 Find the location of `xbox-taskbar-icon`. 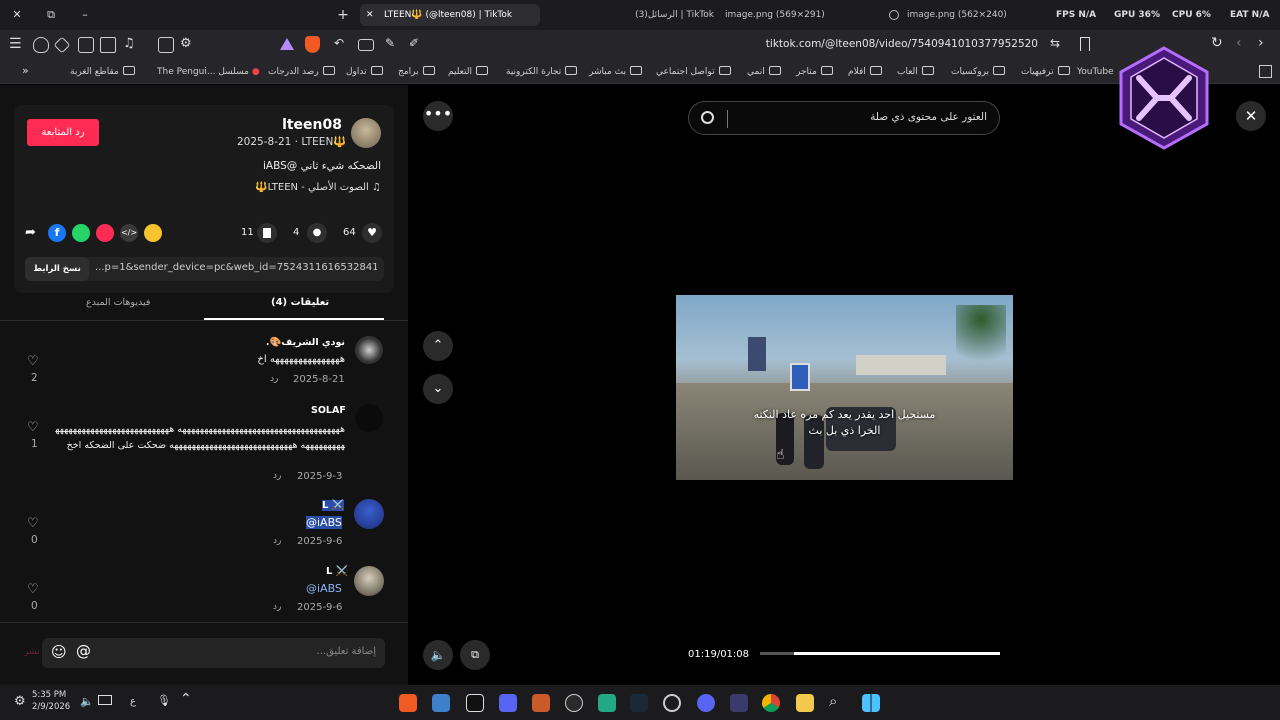

xbox-taskbar-icon is located at coordinates (607, 703).